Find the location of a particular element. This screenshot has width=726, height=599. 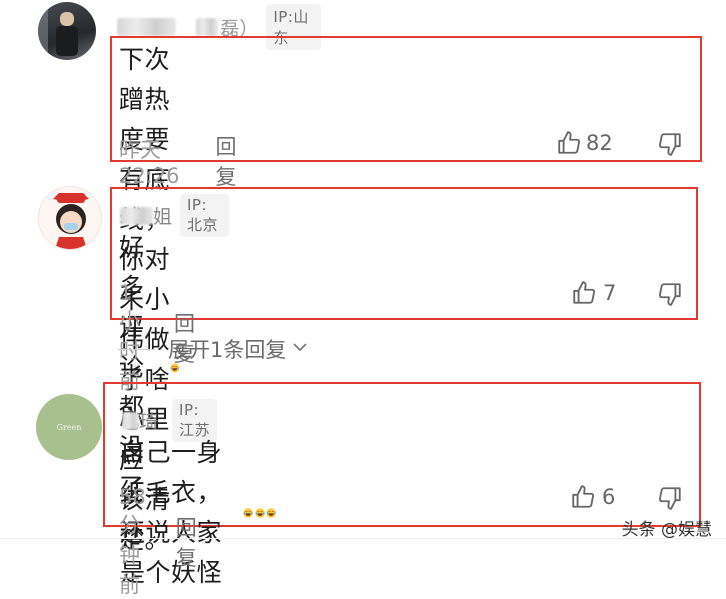

watermark: 头条 @娱慧 is located at coordinates (666, 530).